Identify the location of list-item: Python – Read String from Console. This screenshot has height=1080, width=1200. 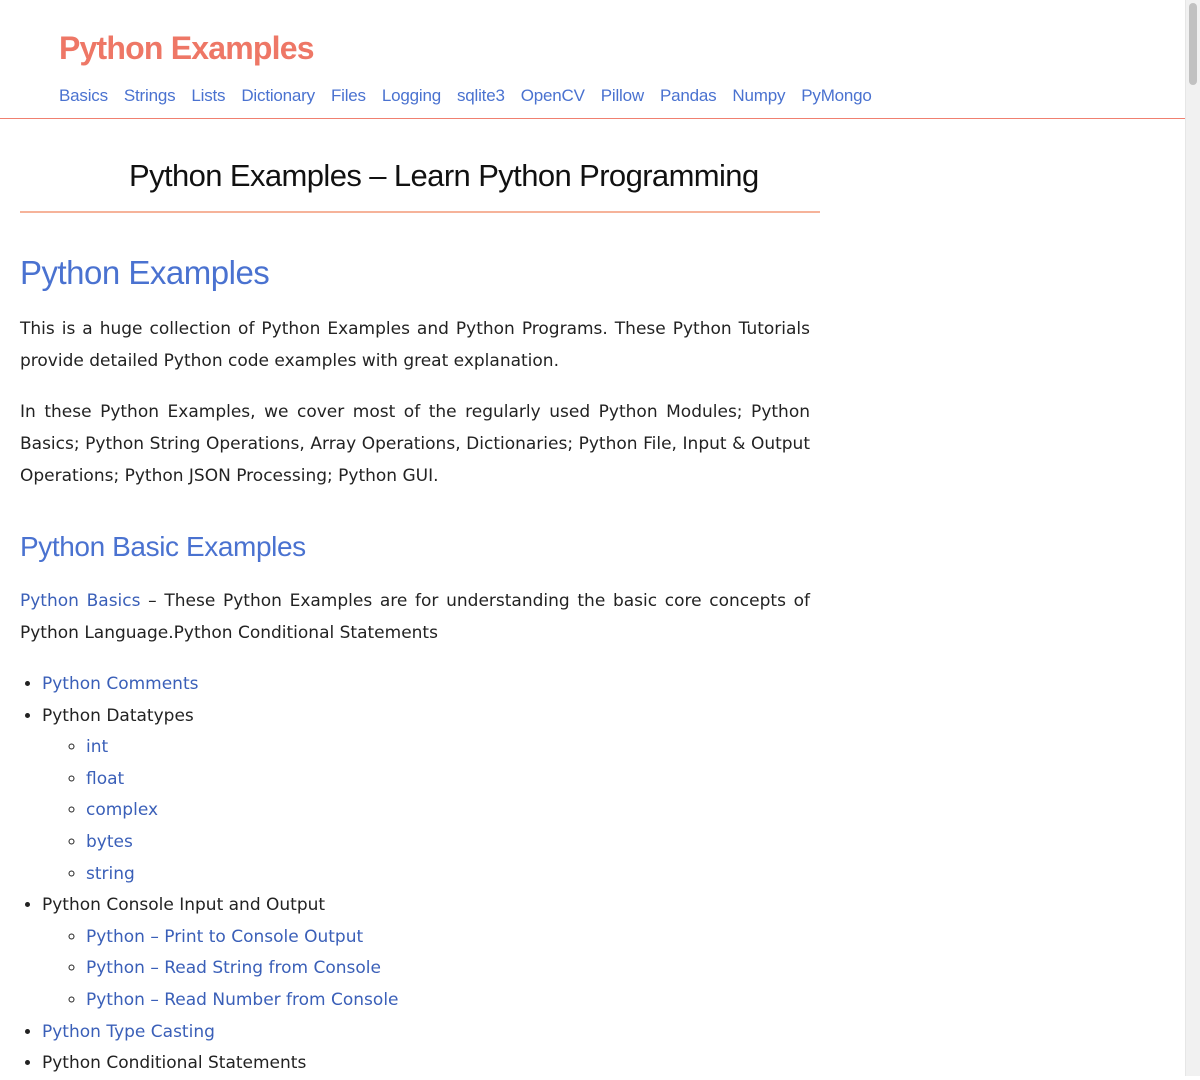
(242, 969).